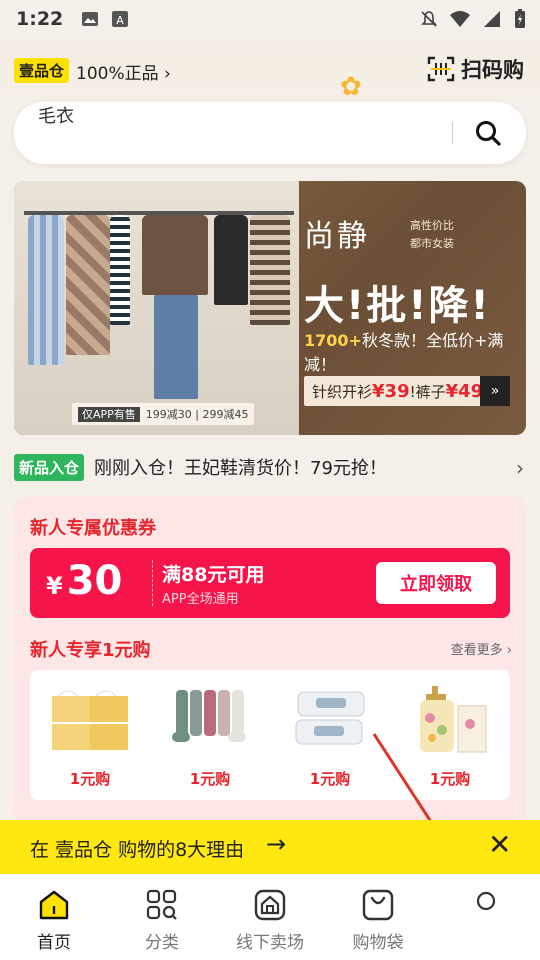 The width and height of the screenshot is (540, 960). Describe the element at coordinates (109, 414) in the screenshot. I see `tag-app-only: 仅APP有售` at that location.